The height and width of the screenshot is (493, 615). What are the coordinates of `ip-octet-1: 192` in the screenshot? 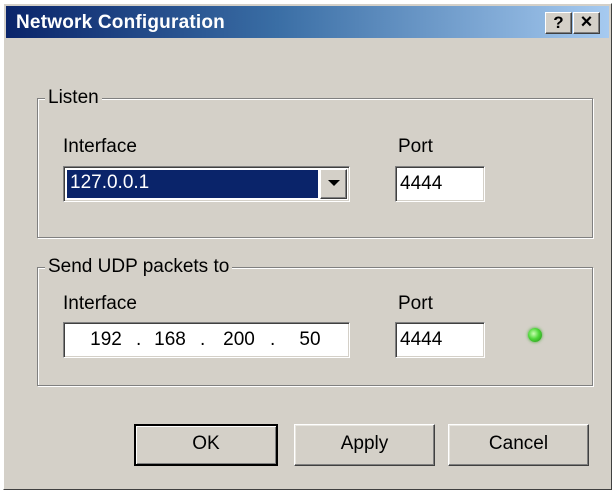 It's located at (106, 340).